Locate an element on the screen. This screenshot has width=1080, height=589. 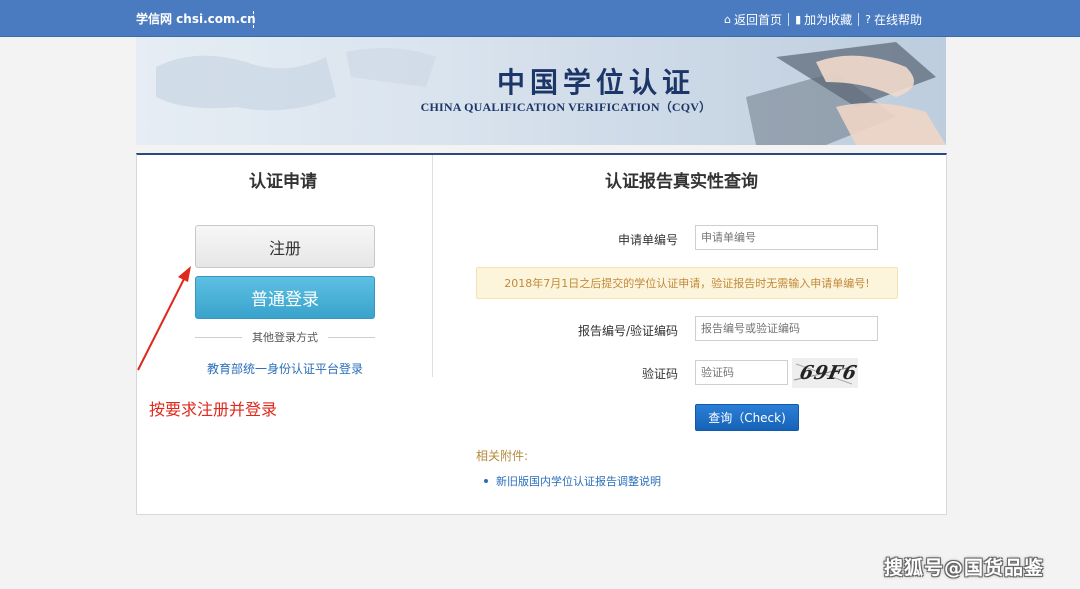
attachments-title: 相关附件: is located at coordinates (502, 456).